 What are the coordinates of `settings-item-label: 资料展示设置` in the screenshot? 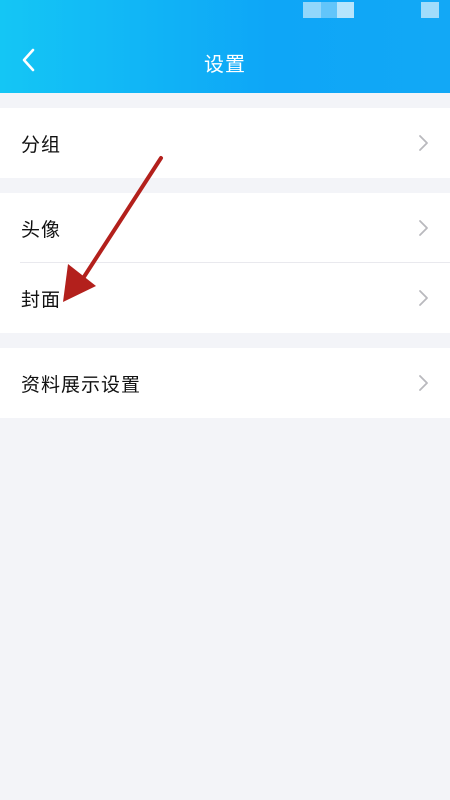 It's located at (81, 384).